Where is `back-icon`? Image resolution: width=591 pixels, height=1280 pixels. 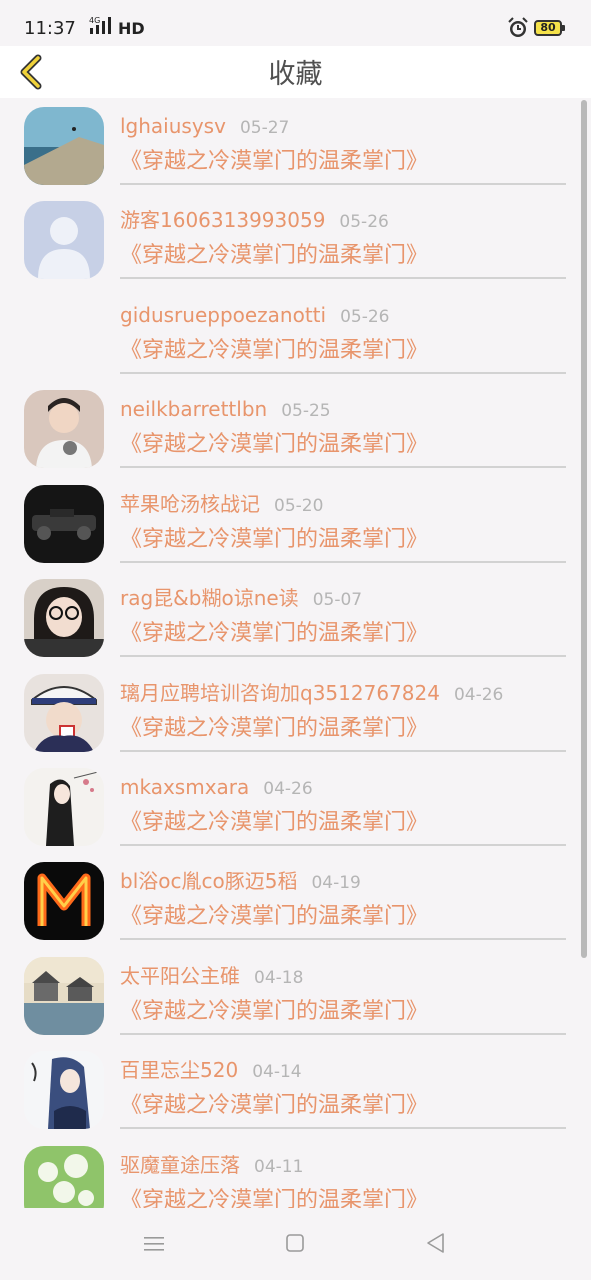
back-icon is located at coordinates (435, 1243).